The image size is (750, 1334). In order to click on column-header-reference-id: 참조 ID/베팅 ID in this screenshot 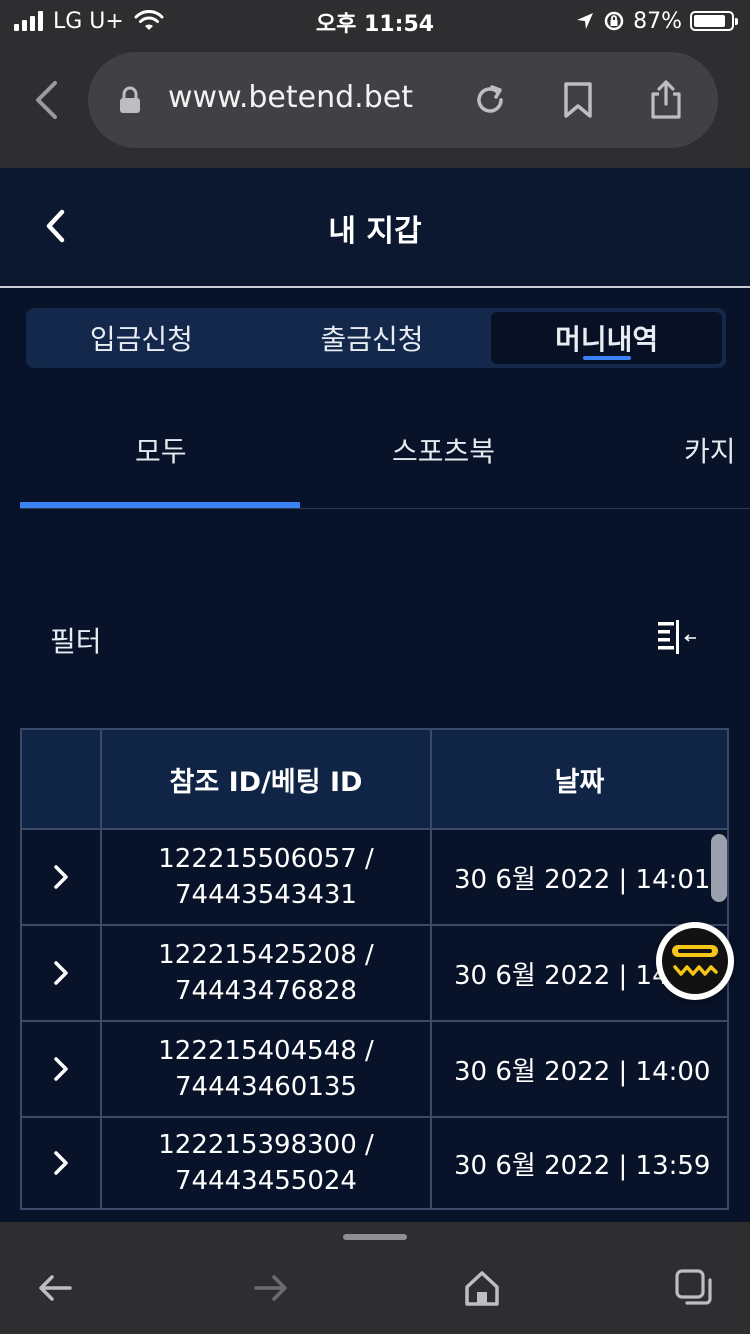, I will do `click(267, 779)`.